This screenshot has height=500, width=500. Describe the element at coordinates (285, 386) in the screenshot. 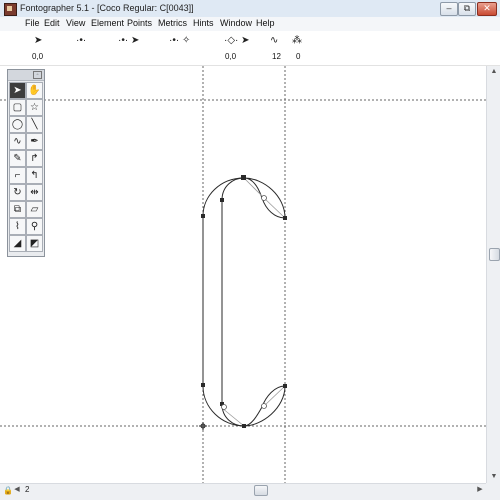

I see `point-right-lower` at that location.